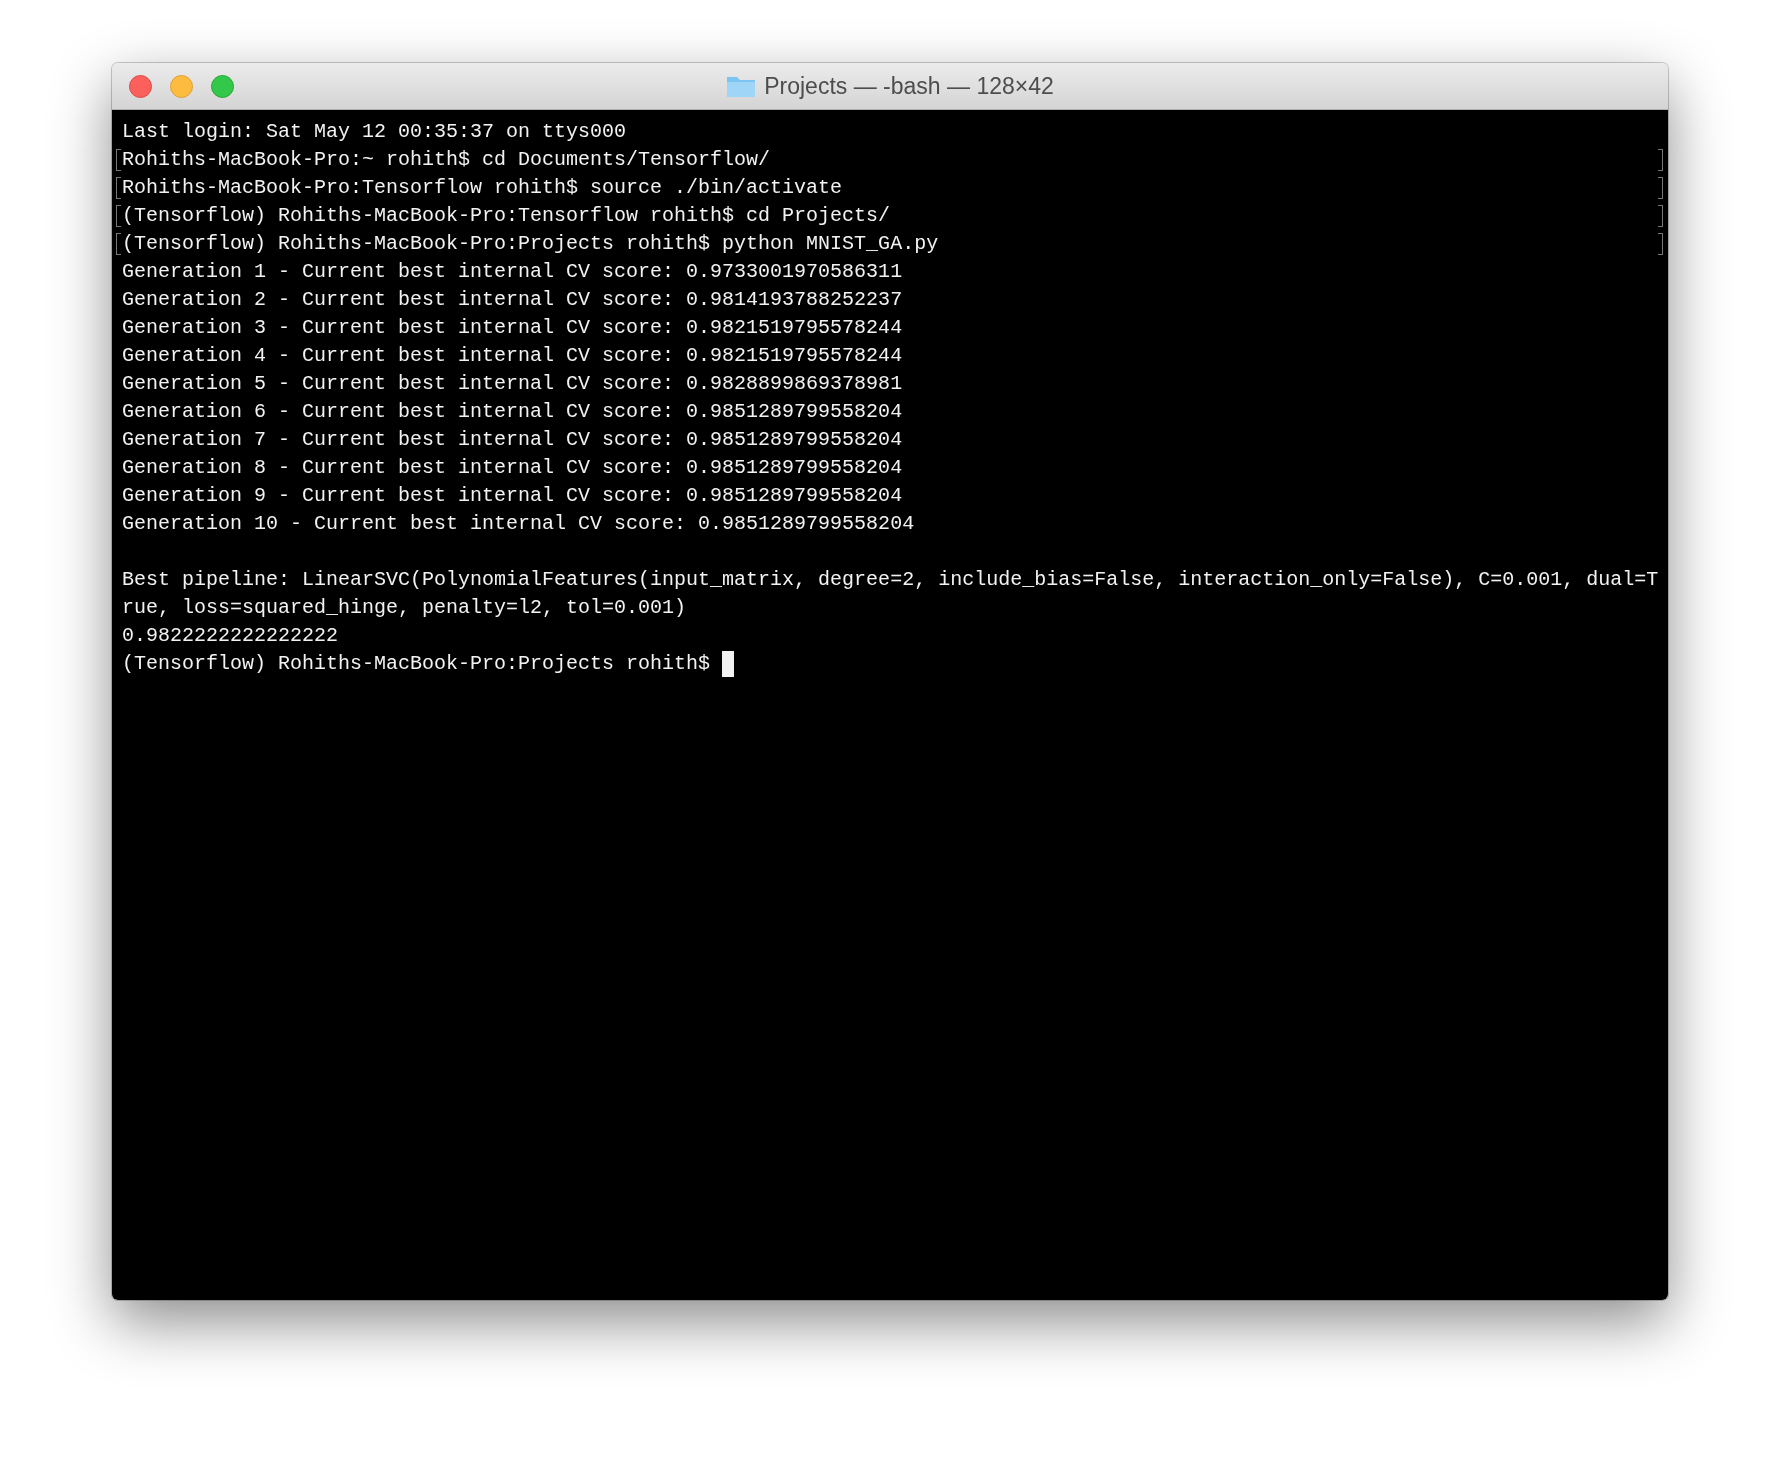  Describe the element at coordinates (512, 328) in the screenshot. I see `terminal-line: Generation 3 - Current best internal CV score: 0.9821519795578244` at that location.